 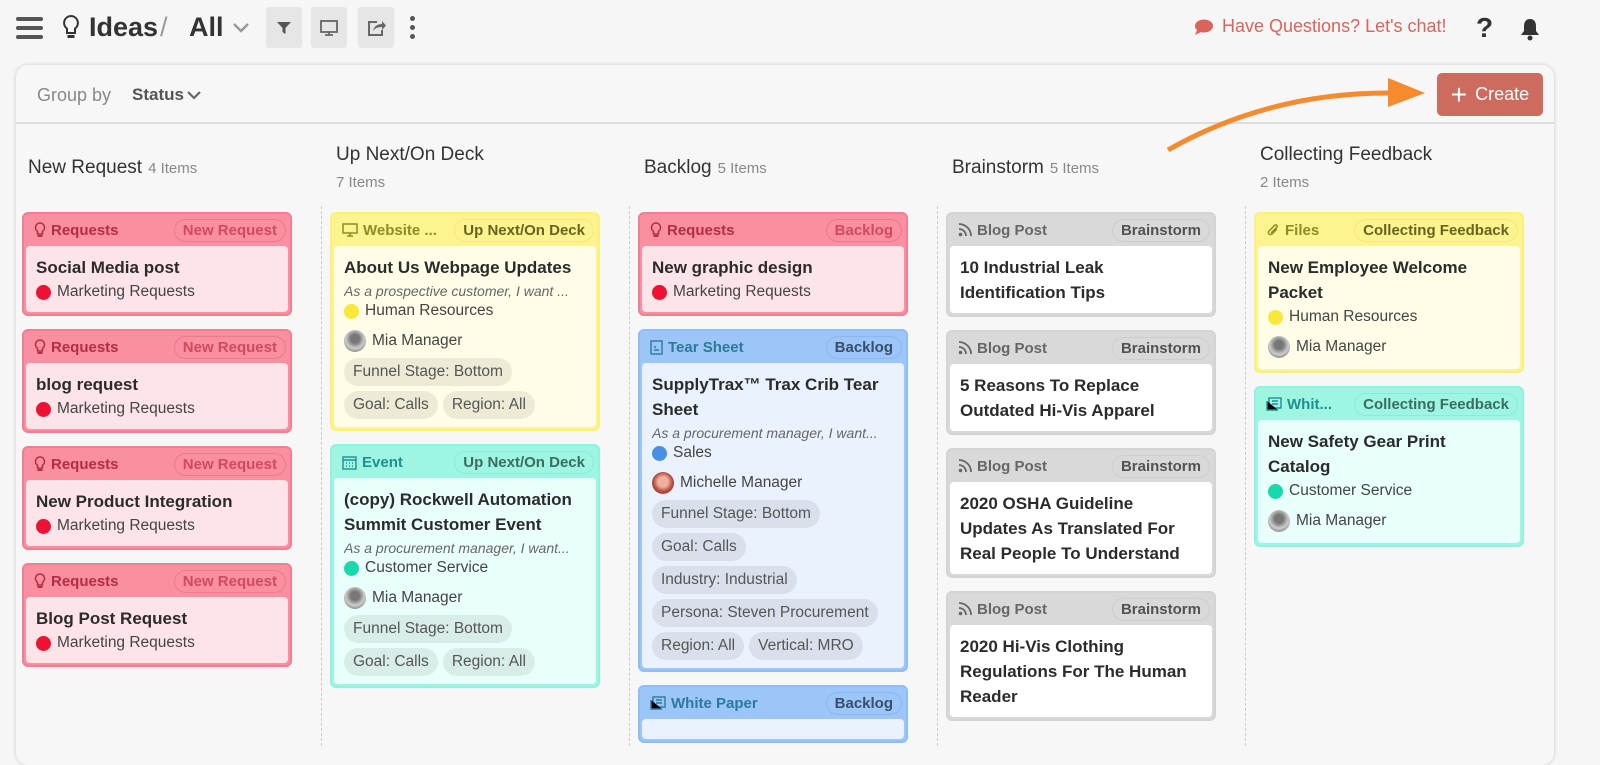 I want to click on card-title: New Safety Gear Print Catalog, so click(x=1357, y=454).